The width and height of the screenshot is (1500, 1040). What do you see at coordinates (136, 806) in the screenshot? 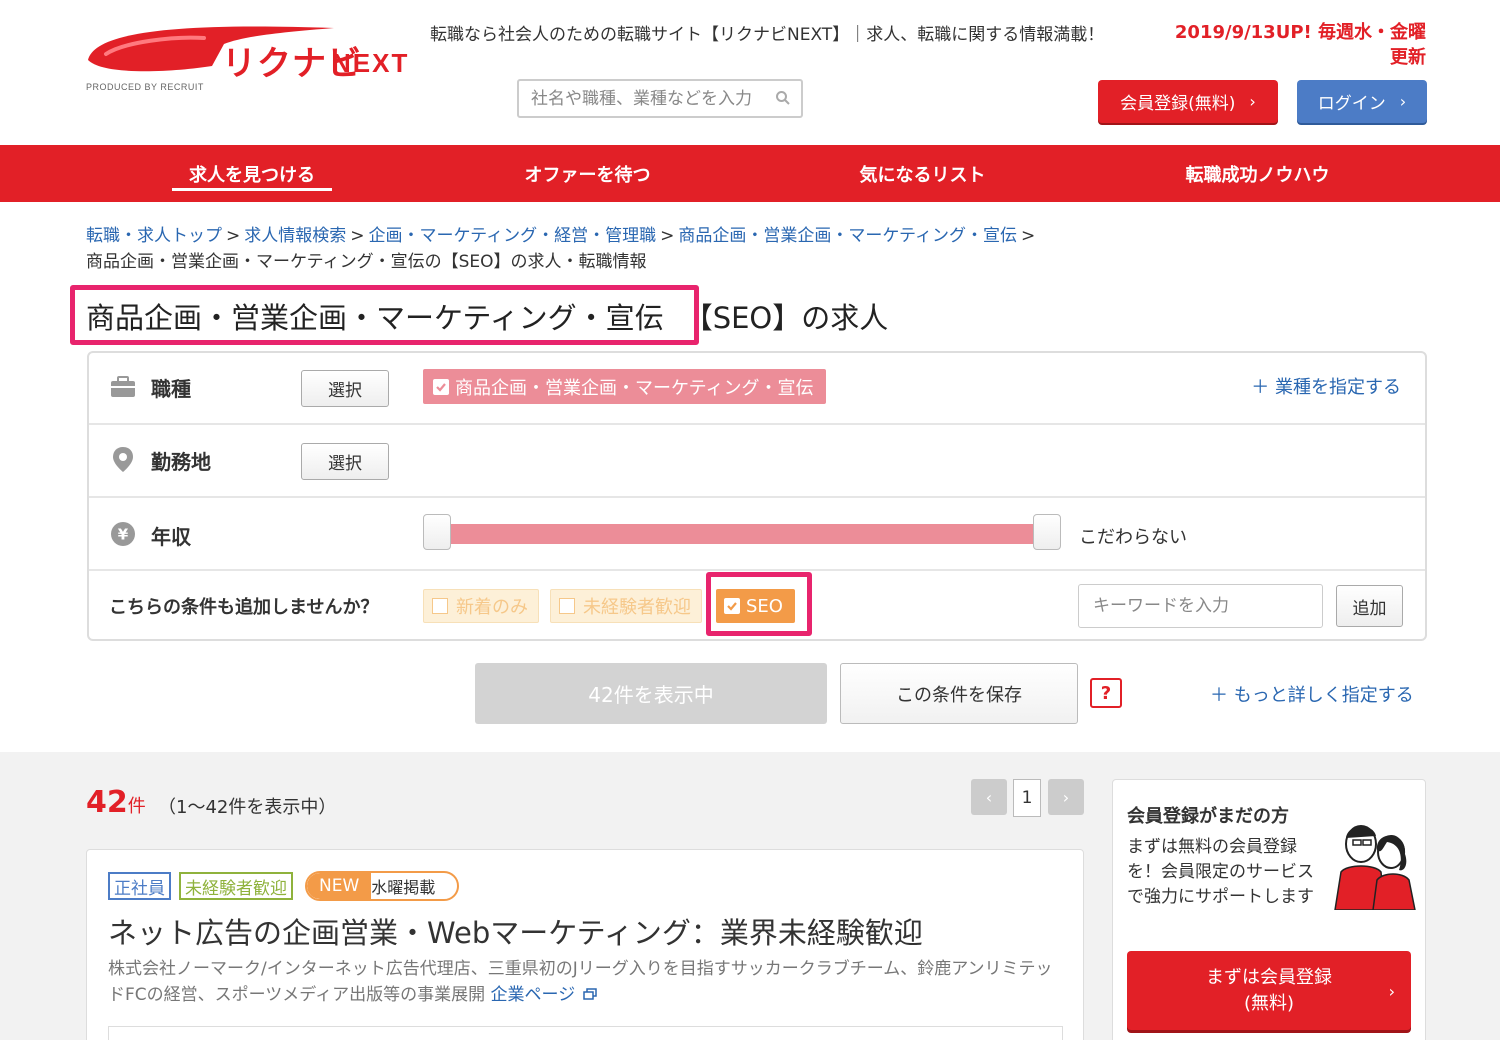
I see `result-count-unit: 件` at bounding box center [136, 806].